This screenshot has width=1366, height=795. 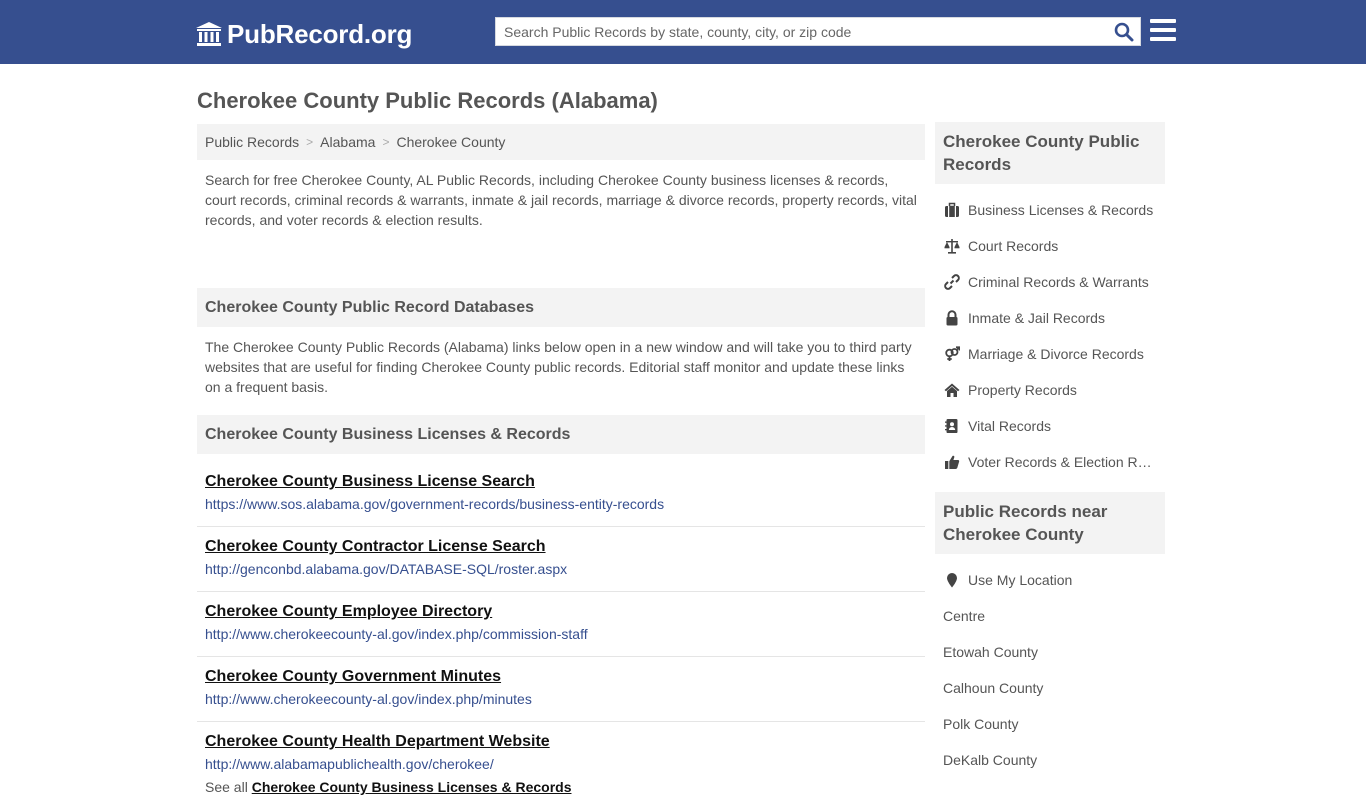 I want to click on nearby-link: Polk County, so click(x=1050, y=724).